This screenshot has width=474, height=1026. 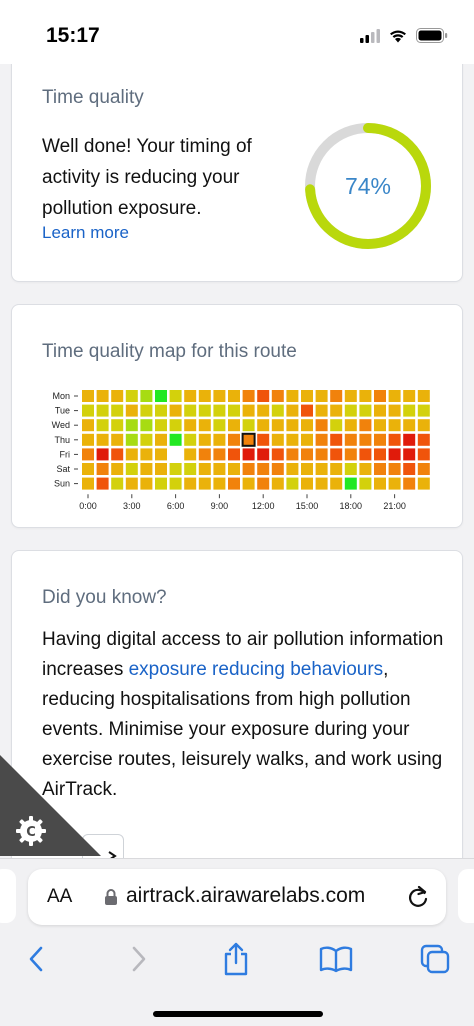 What do you see at coordinates (418, 897) in the screenshot?
I see `reload-icon` at bounding box center [418, 897].